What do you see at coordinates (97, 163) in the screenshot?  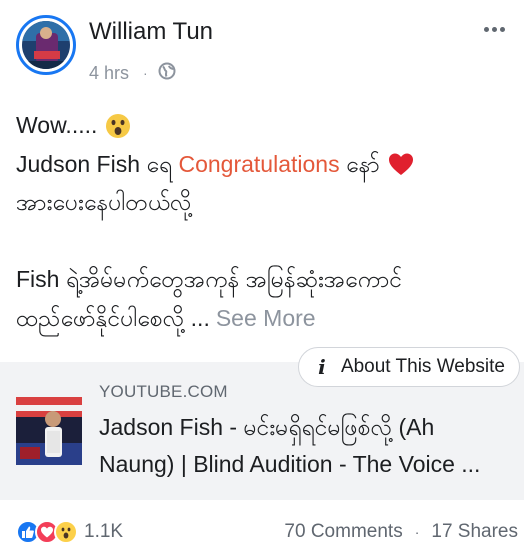 I see `post-text-line: Judson Fish ရေ` at bounding box center [97, 163].